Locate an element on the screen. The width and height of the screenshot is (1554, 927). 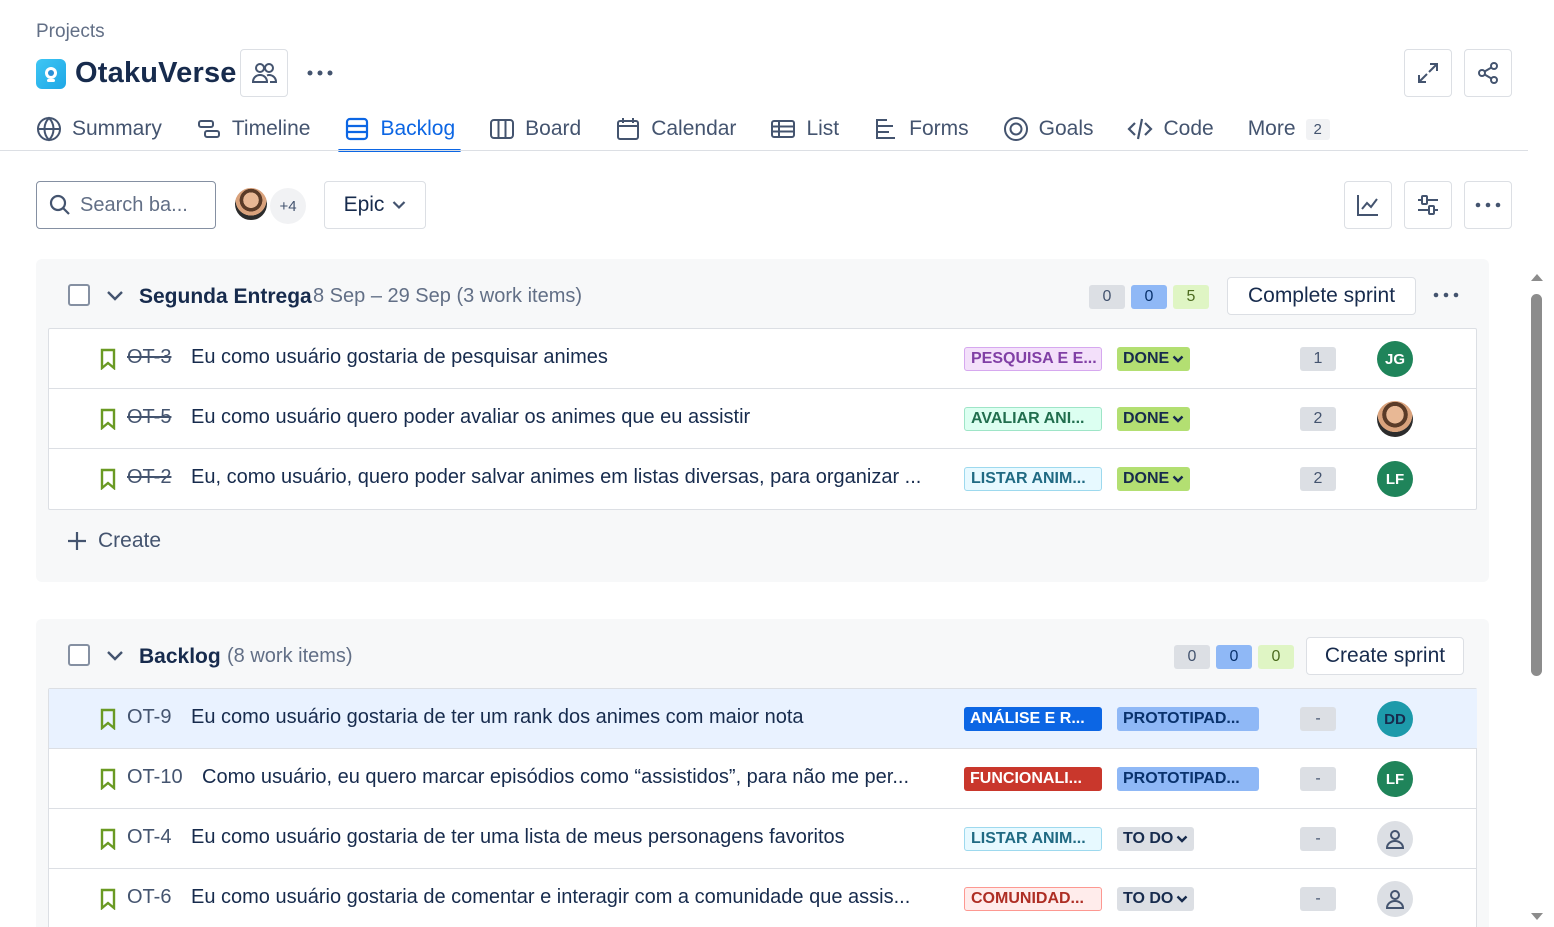
in-progress-count-badge: 0 is located at coordinates (1234, 657).